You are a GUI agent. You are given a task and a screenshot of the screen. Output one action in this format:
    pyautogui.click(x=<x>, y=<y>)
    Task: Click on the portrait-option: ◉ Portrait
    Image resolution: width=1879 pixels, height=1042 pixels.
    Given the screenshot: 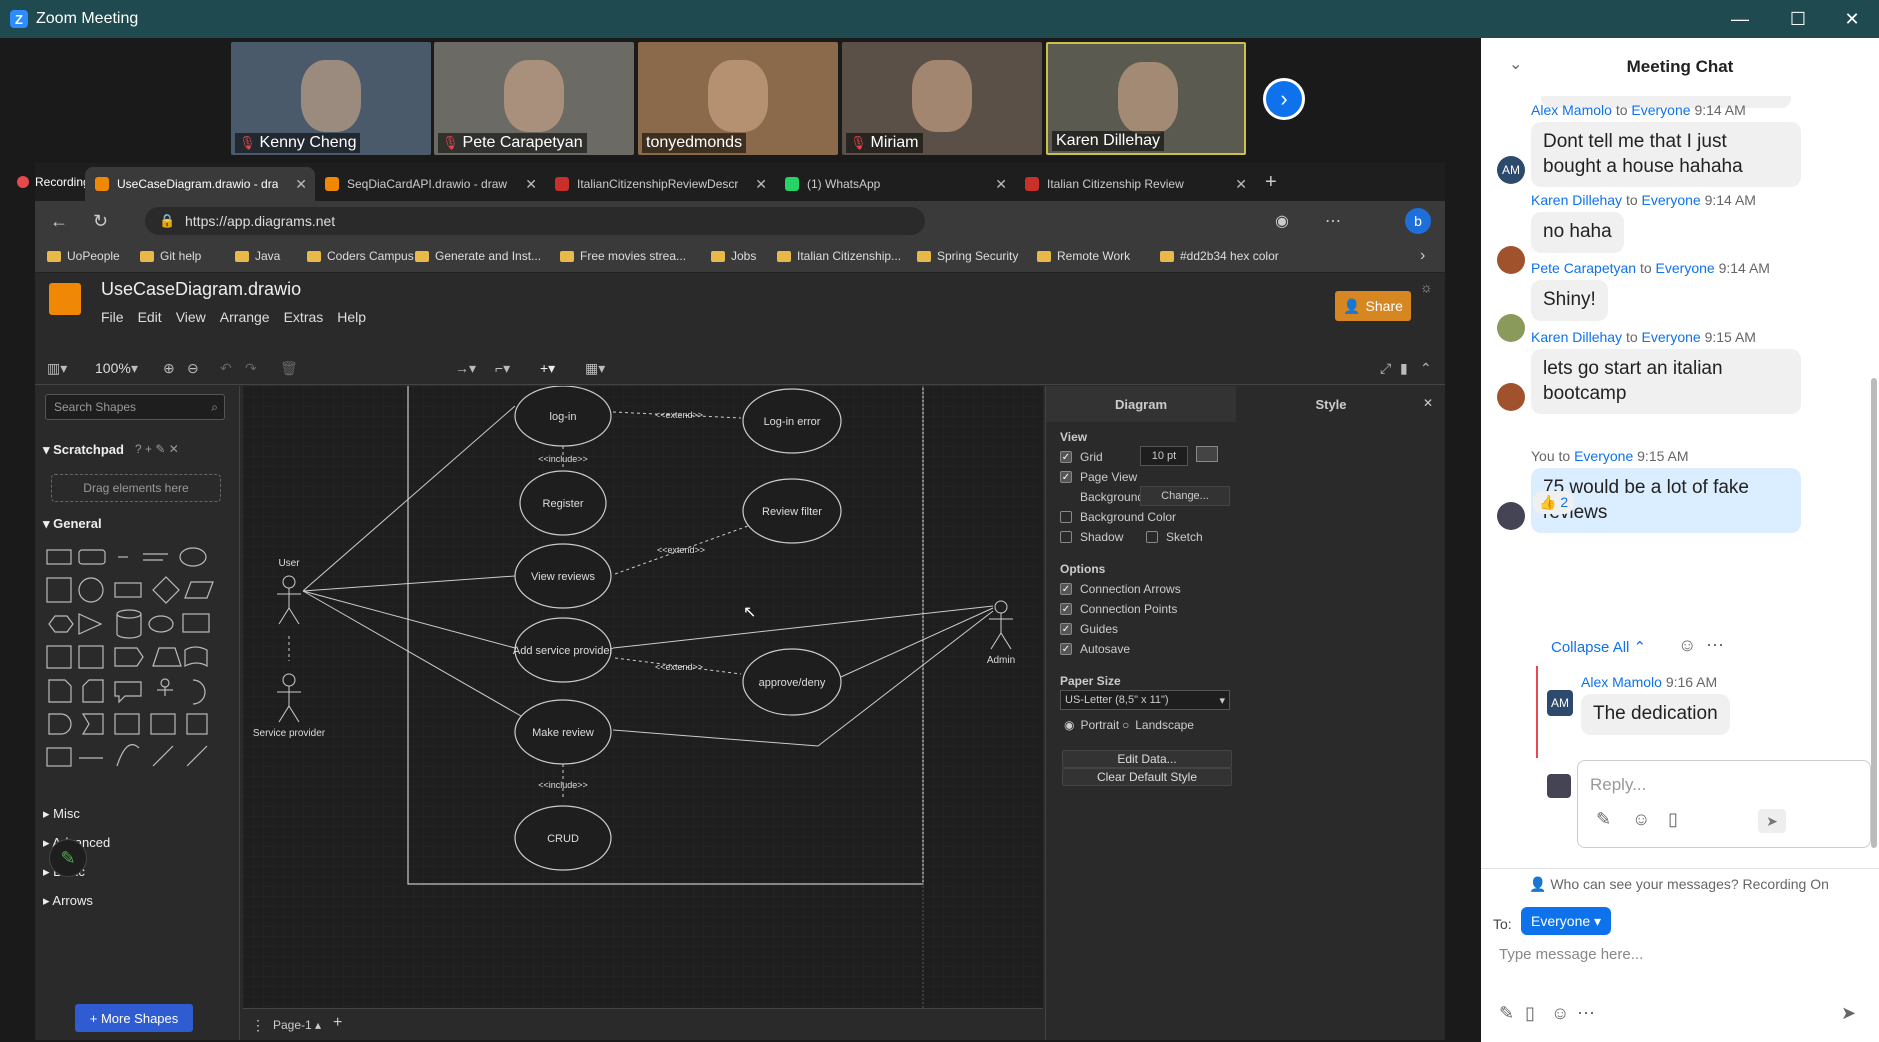 What is the action you would take?
    pyautogui.click(x=1091, y=725)
    